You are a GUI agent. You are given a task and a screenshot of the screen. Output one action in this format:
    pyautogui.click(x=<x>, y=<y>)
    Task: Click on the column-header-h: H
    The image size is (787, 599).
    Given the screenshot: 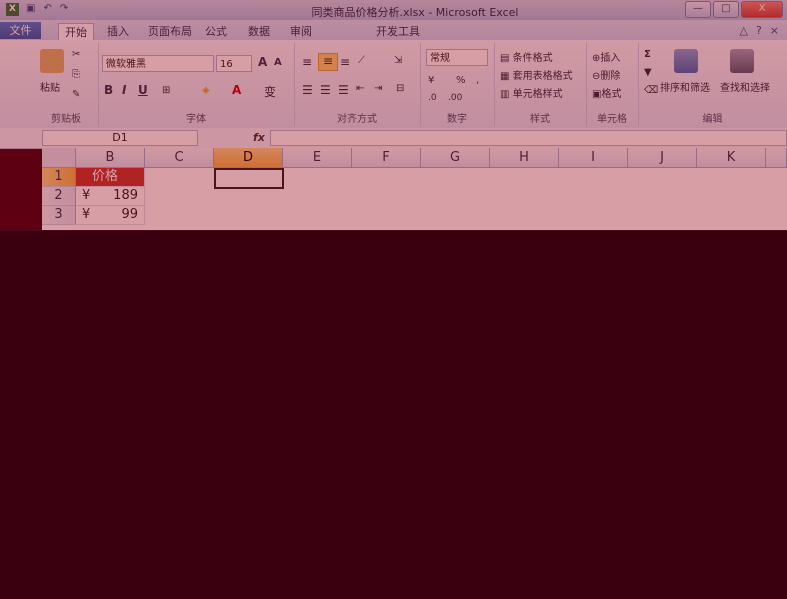 What is the action you would take?
    pyautogui.click(x=524, y=158)
    